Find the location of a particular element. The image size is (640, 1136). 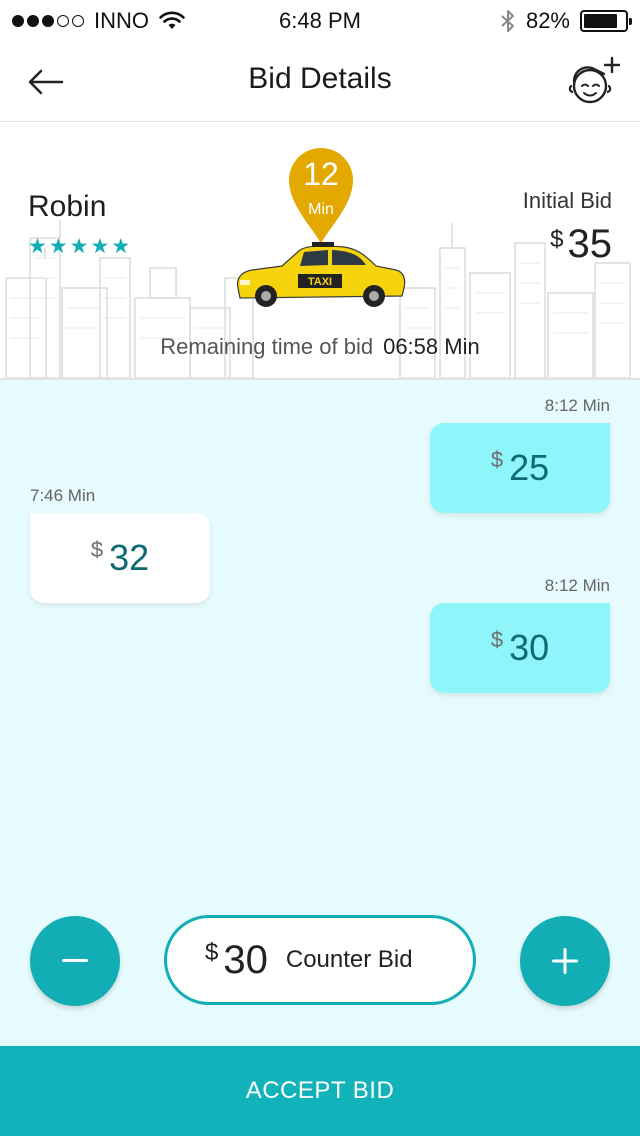

add-face-icon is located at coordinates (594, 80).